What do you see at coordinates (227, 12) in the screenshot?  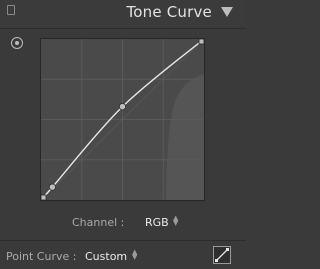 I see `collapse-triangle-icon` at bounding box center [227, 12].